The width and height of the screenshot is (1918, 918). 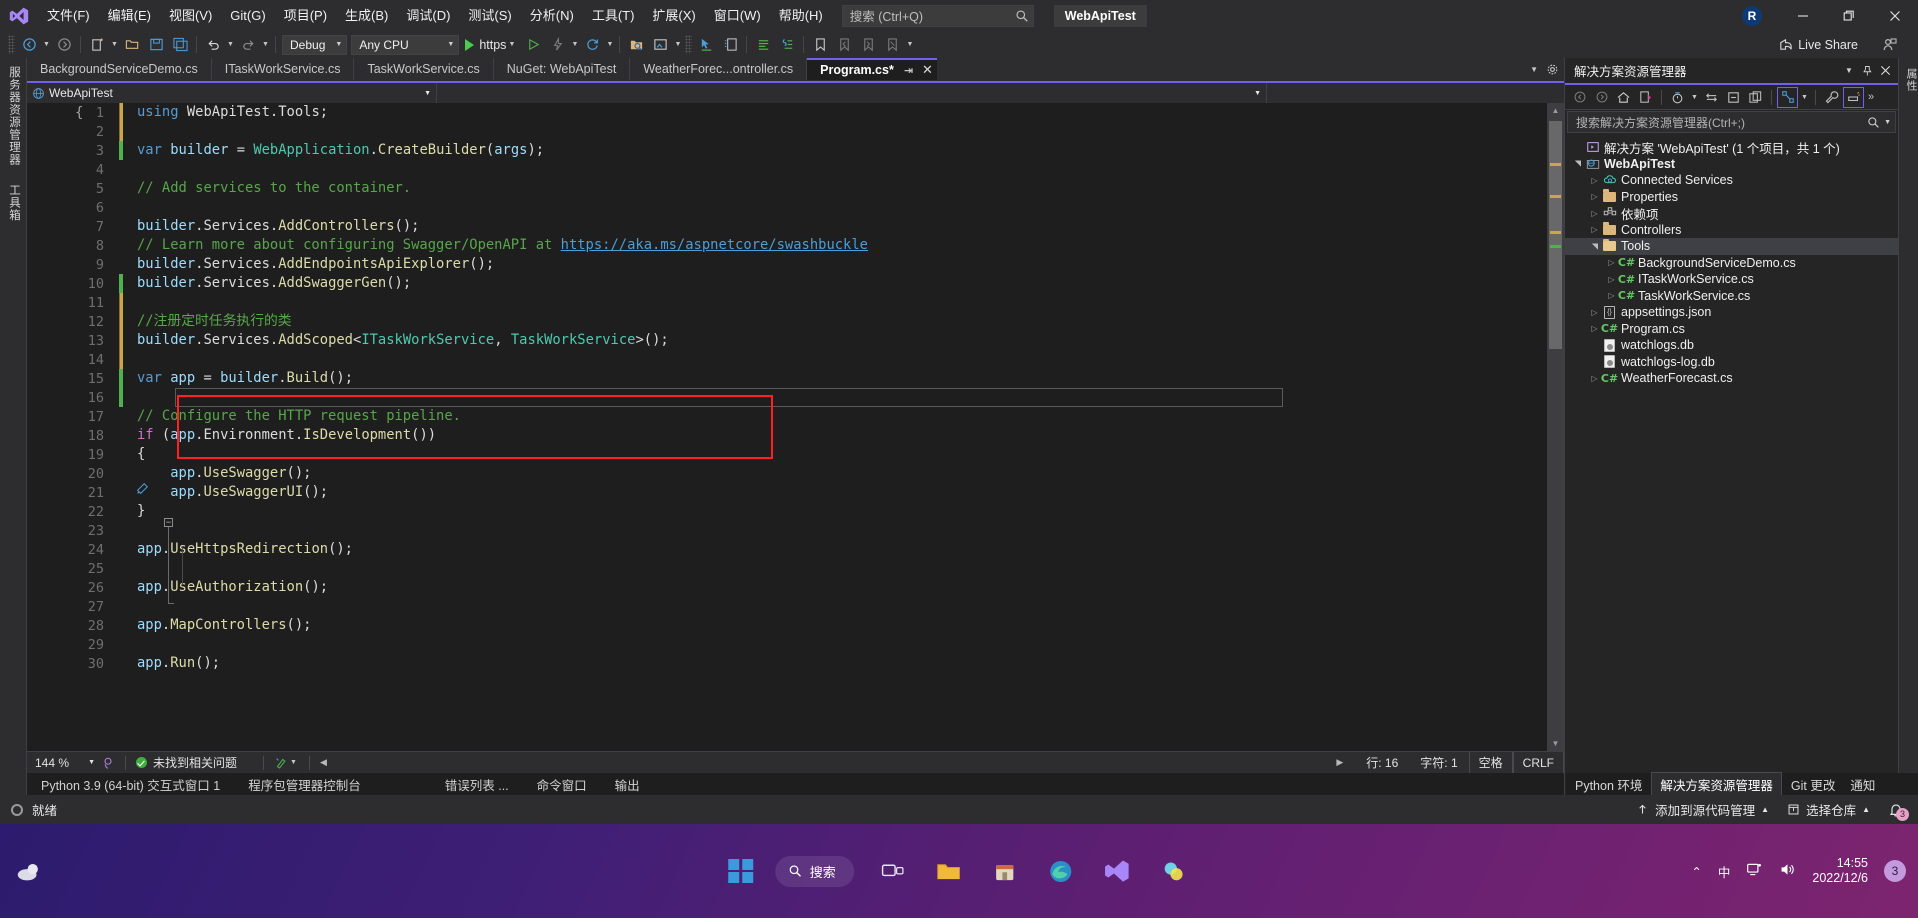 What do you see at coordinates (1005, 871) in the screenshot?
I see `store-button` at bounding box center [1005, 871].